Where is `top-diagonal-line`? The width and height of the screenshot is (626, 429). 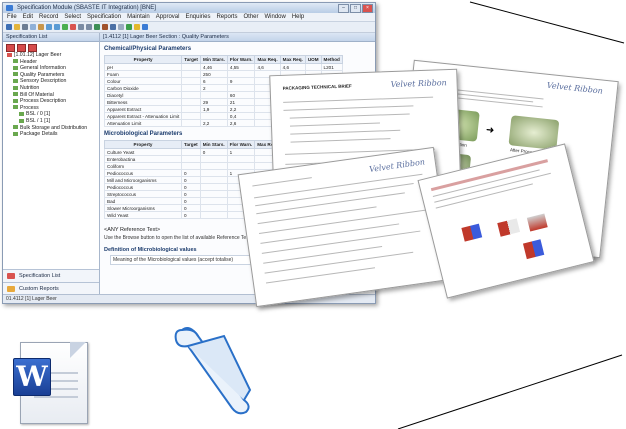
top-diagonal-line is located at coordinates (547, 22).